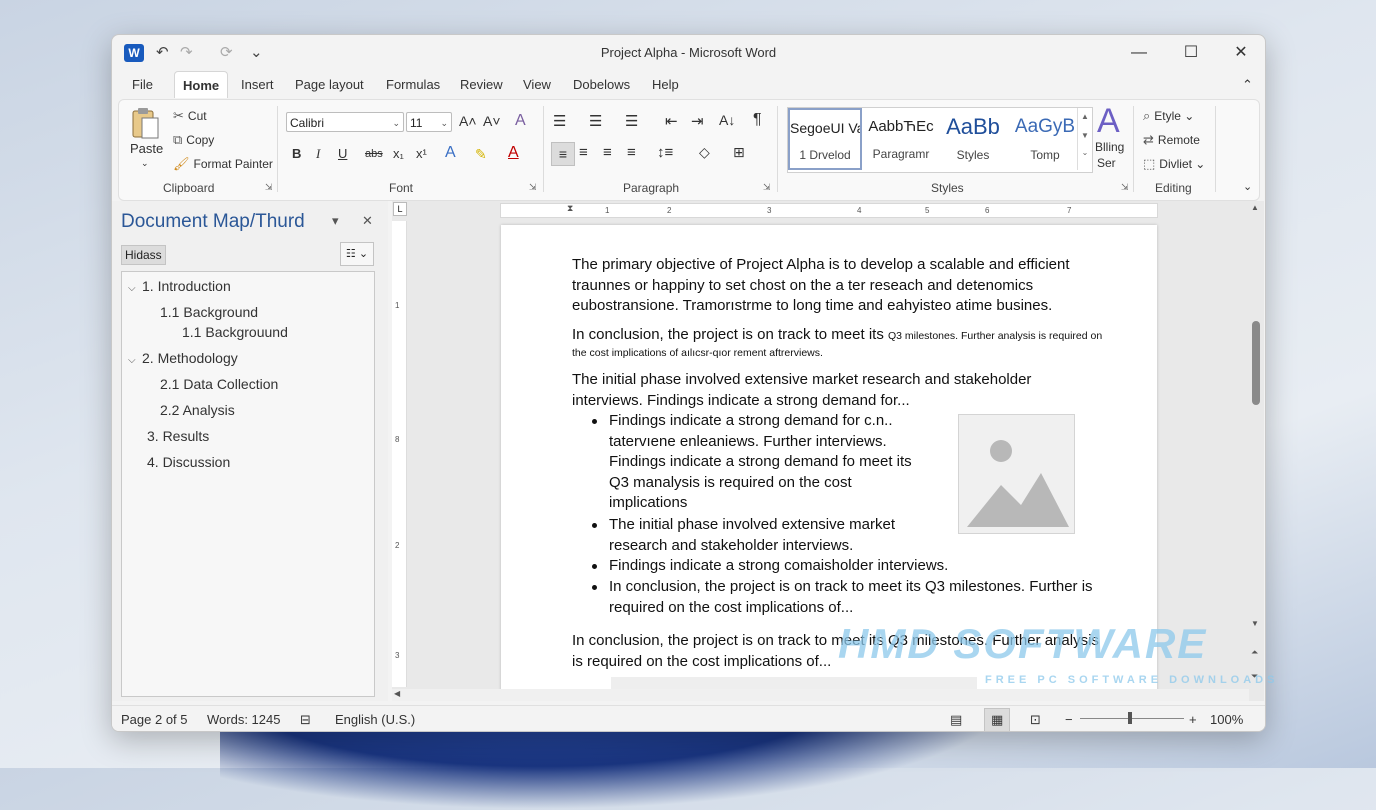 The height and width of the screenshot is (810, 1376). What do you see at coordinates (154, 719) in the screenshot?
I see `page-count: Page 2 of 5` at bounding box center [154, 719].